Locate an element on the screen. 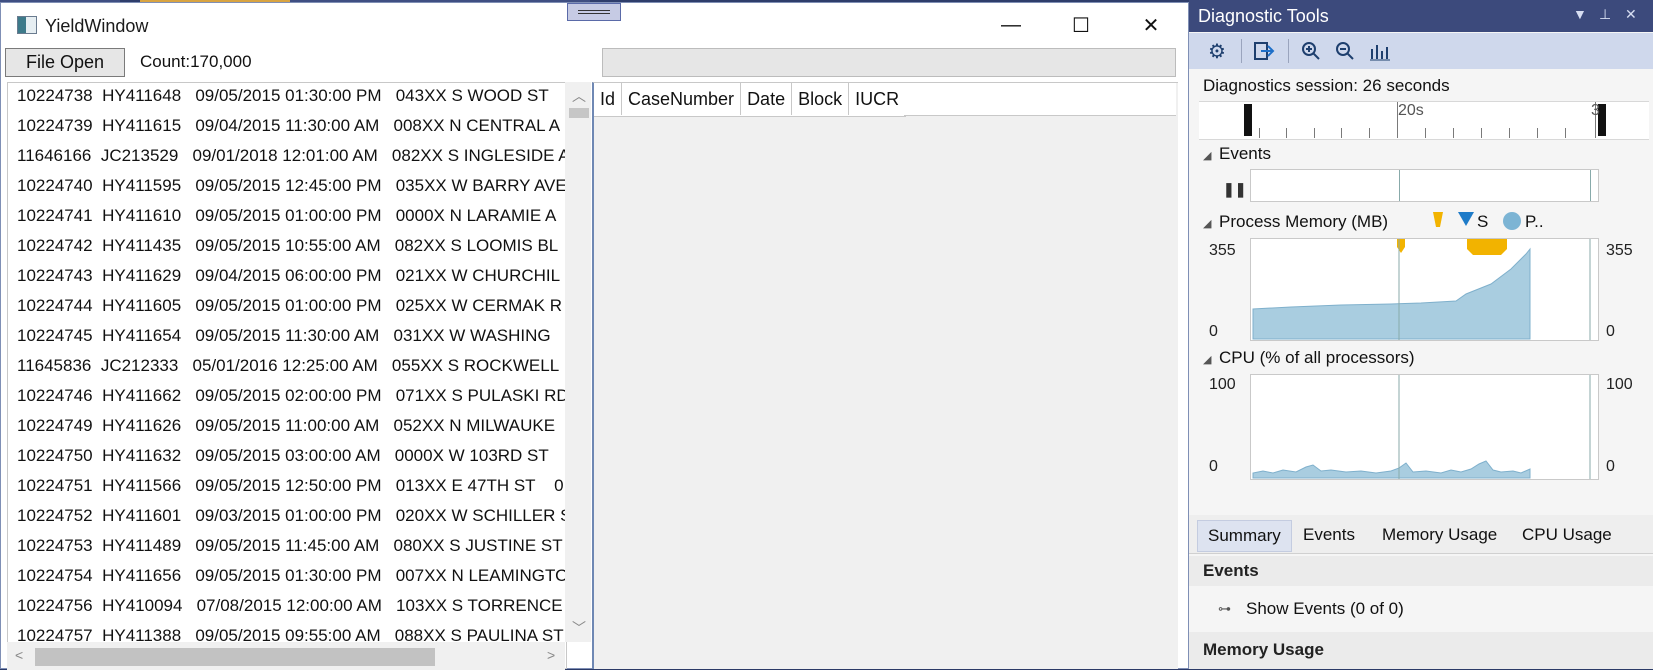  process-memory-chart is located at coordinates (1424, 289).